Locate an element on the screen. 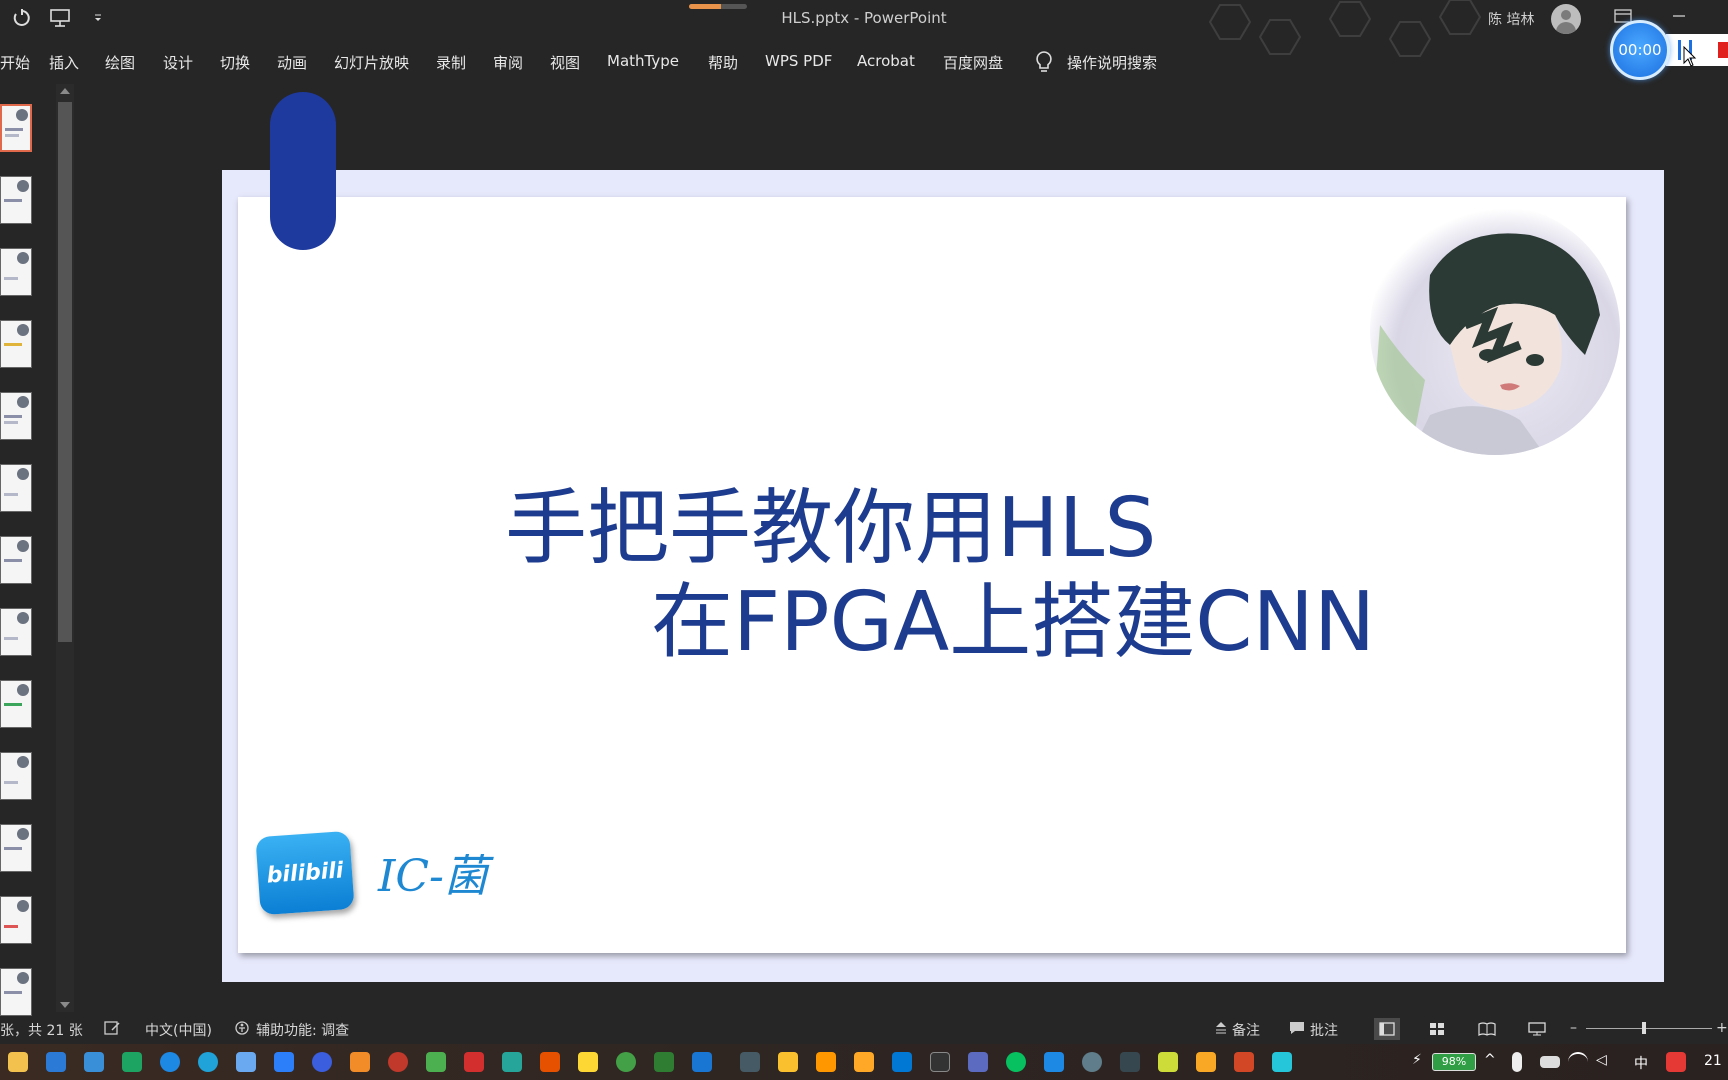 This screenshot has height=1080, width=1728. spell-check-icon is located at coordinates (113, 1030).